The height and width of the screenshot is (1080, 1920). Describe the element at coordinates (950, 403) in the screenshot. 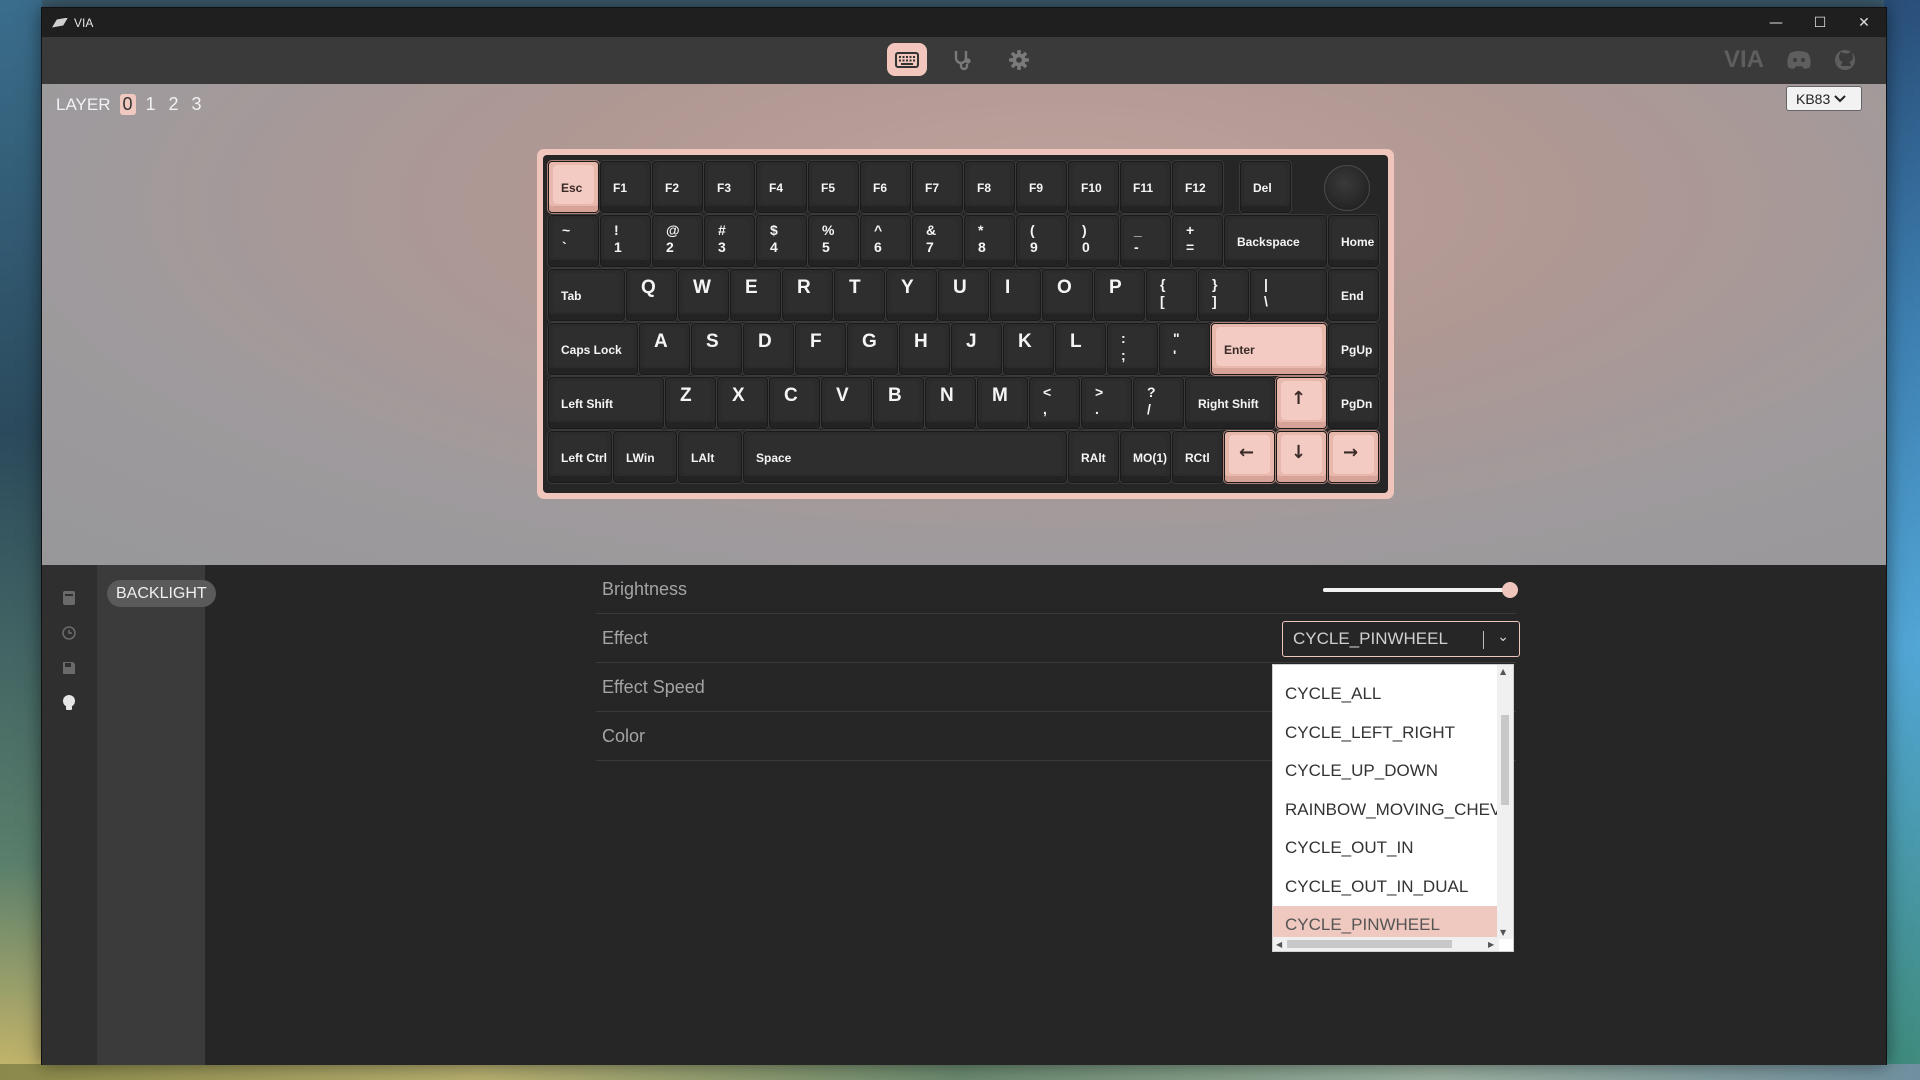

I see `key-n: N` at that location.